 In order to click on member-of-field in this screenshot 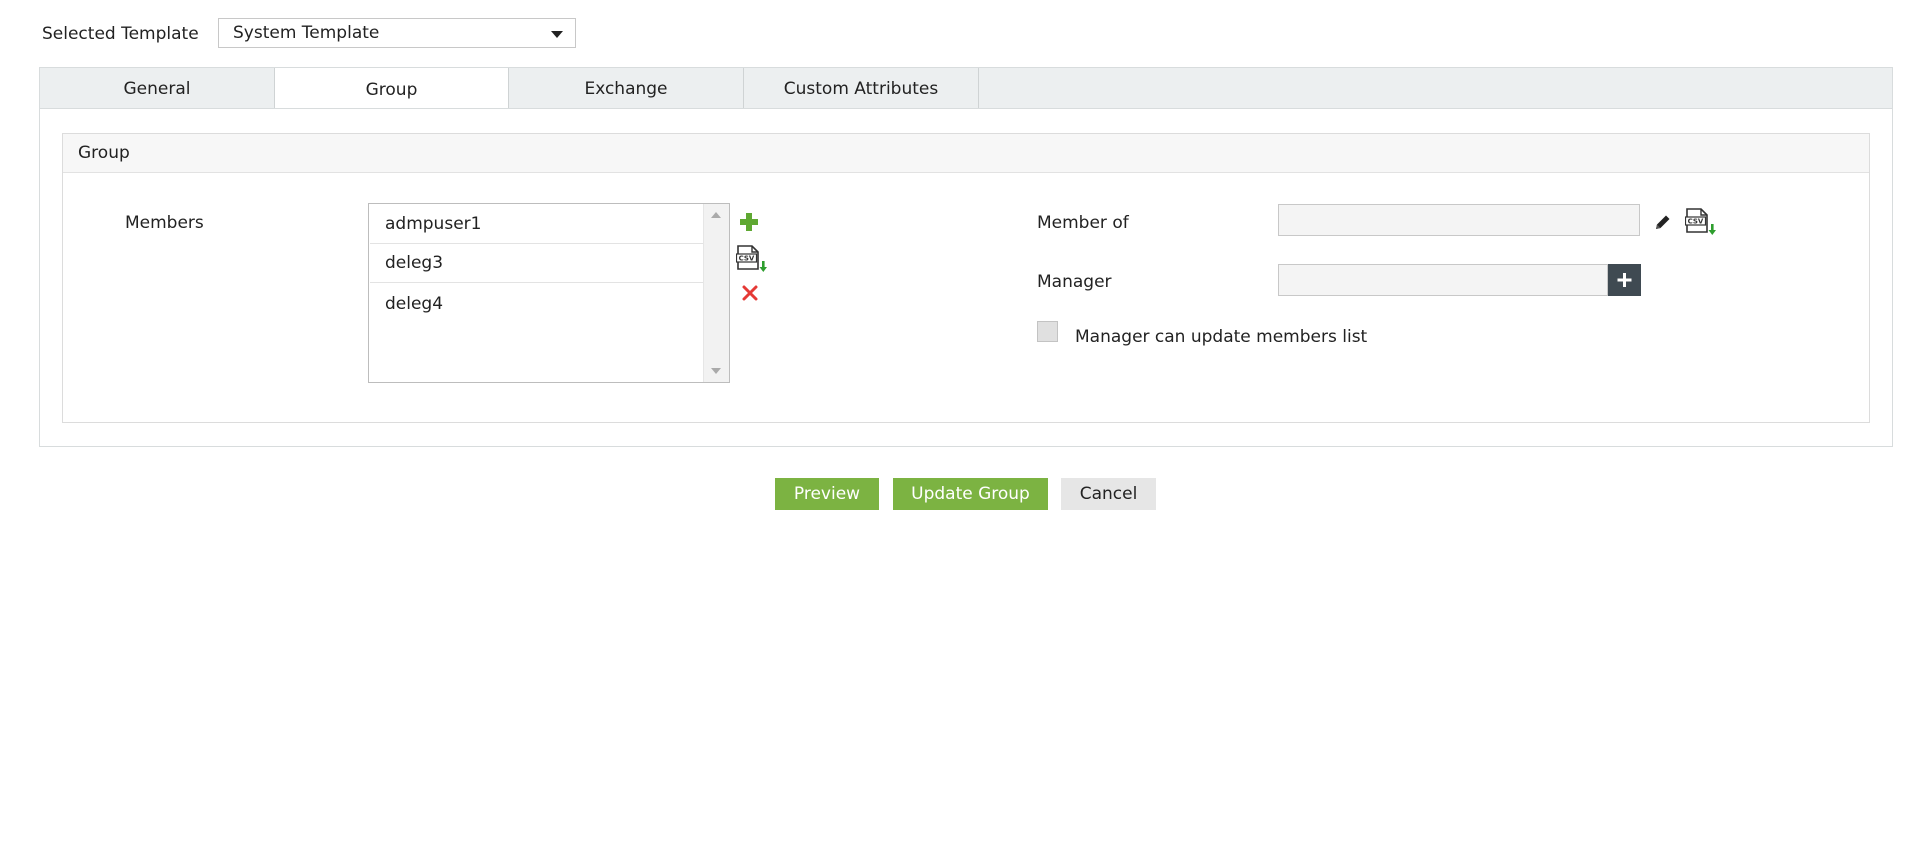, I will do `click(1459, 220)`.